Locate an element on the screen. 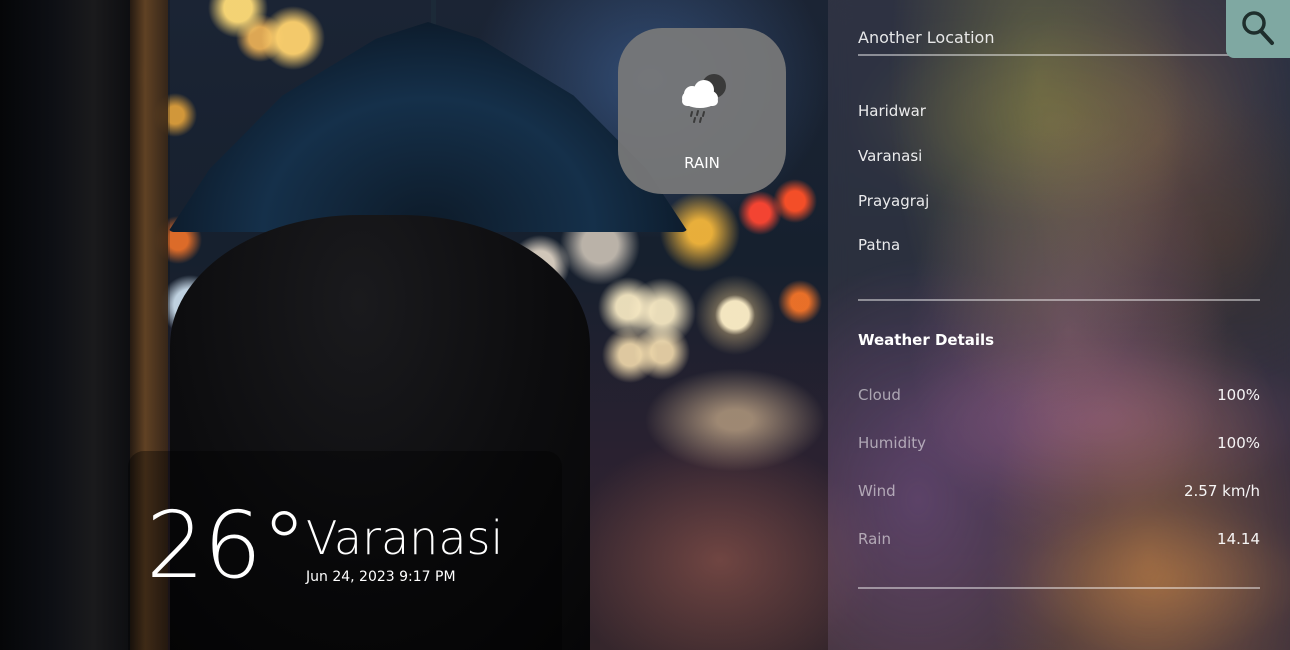 The height and width of the screenshot is (650, 1290). detail-value-wind: 2.57 km/h is located at coordinates (1221, 491).